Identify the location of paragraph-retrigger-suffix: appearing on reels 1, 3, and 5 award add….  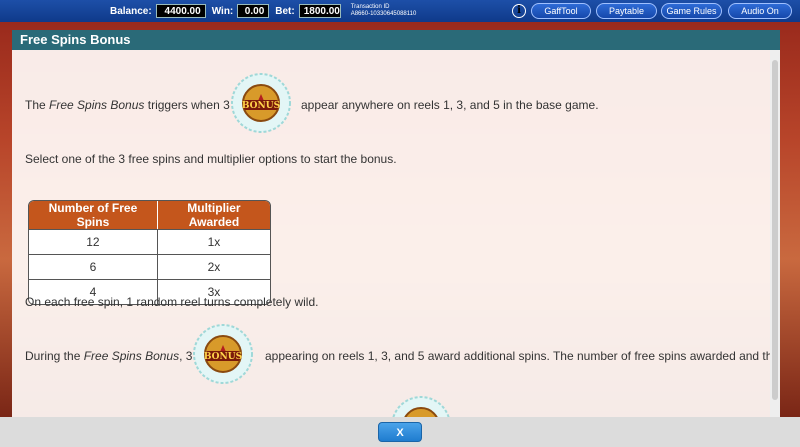
(522, 356).